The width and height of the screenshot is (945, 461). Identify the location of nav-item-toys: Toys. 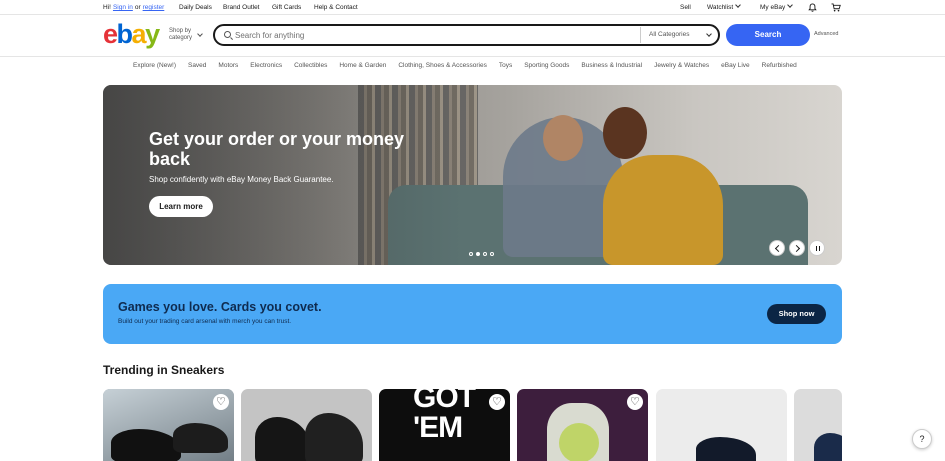
(505, 65).